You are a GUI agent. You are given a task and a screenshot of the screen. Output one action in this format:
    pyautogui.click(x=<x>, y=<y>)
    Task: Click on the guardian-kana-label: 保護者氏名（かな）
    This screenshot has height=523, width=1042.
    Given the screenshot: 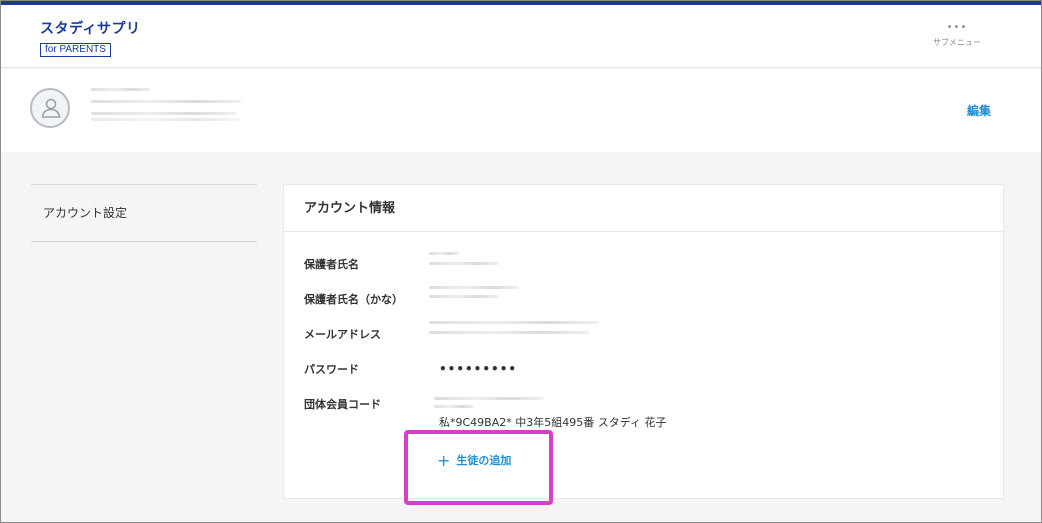 What is the action you would take?
    pyautogui.click(x=353, y=299)
    